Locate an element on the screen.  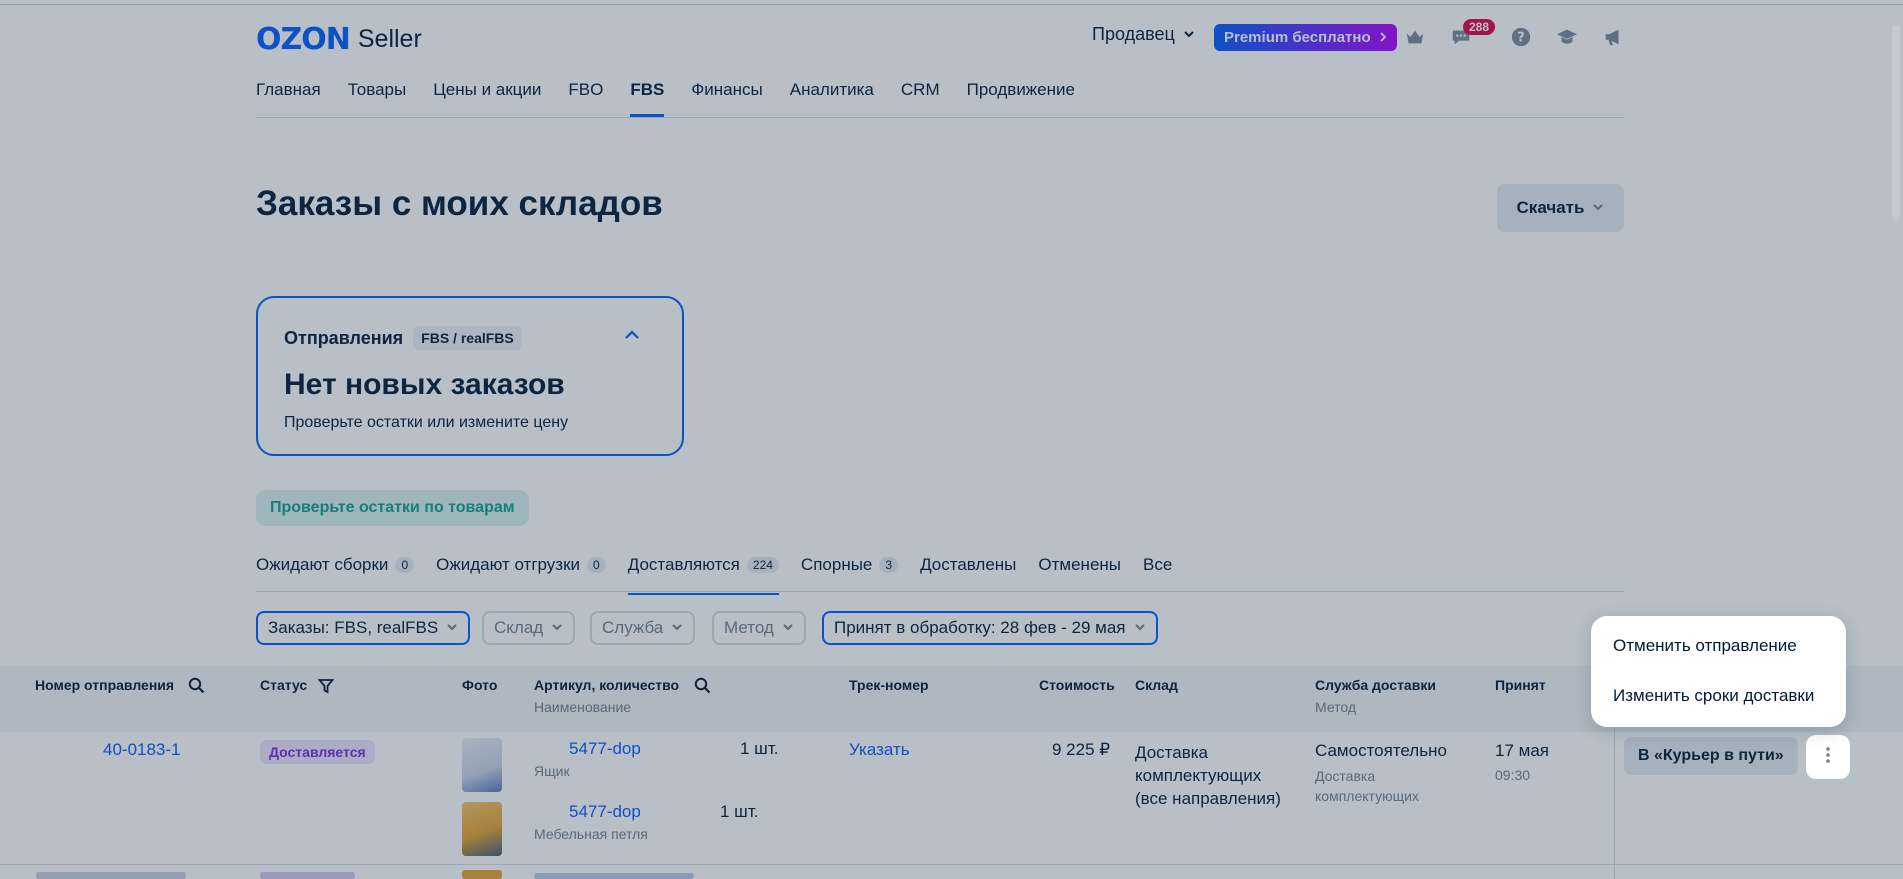
more-vertical-icon is located at coordinates (1828, 757).